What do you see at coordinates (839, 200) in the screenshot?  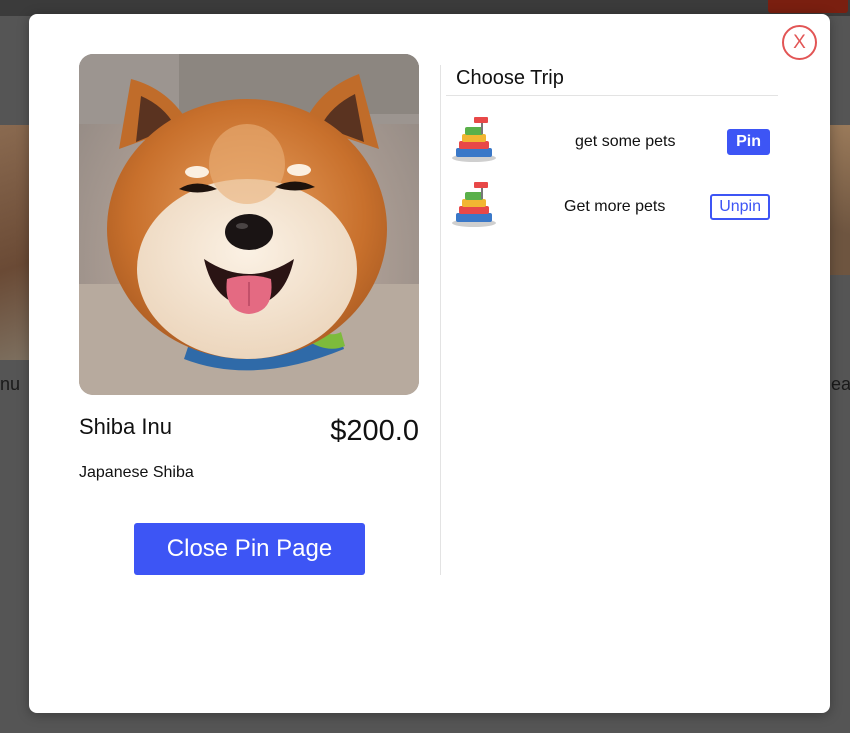 I see `background-card-image-right` at bounding box center [839, 200].